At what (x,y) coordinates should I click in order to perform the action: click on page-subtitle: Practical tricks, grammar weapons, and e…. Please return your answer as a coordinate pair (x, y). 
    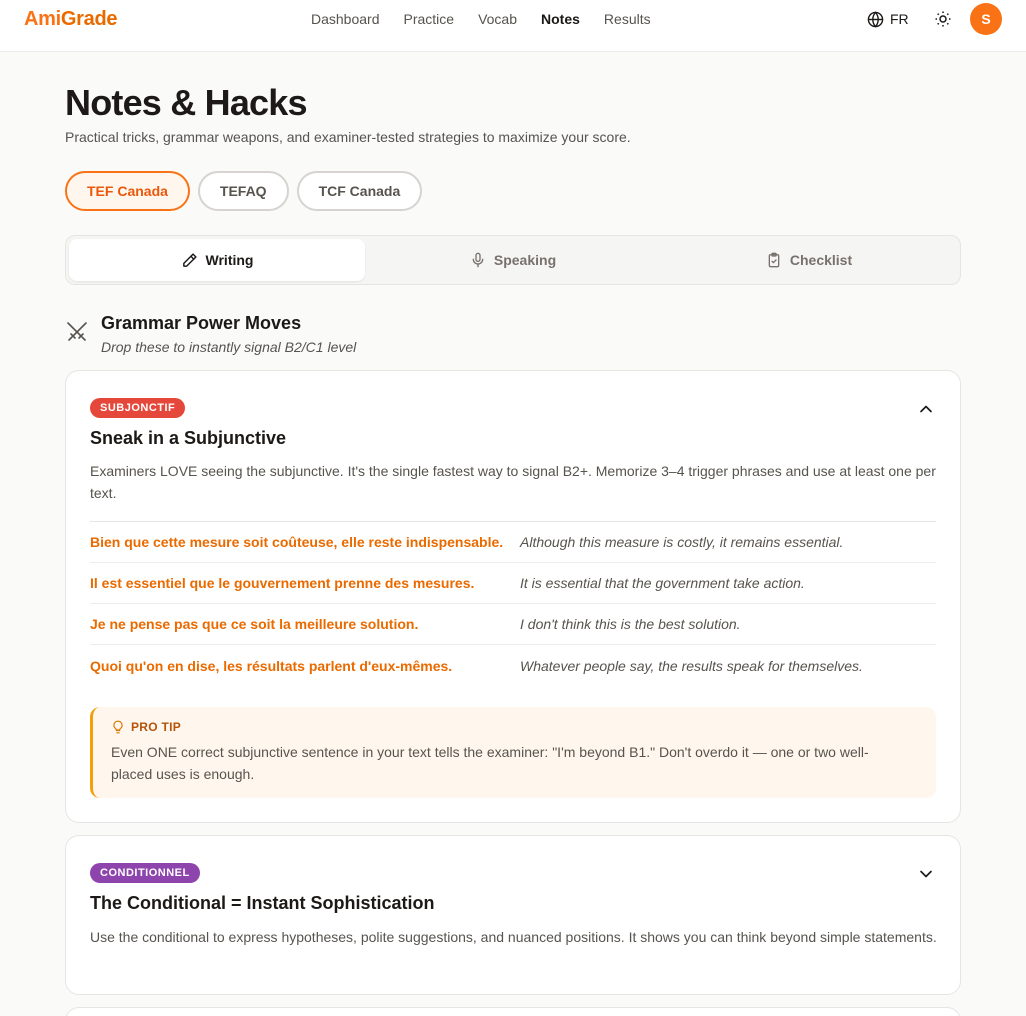
    Looking at the image, I should click on (348, 137).